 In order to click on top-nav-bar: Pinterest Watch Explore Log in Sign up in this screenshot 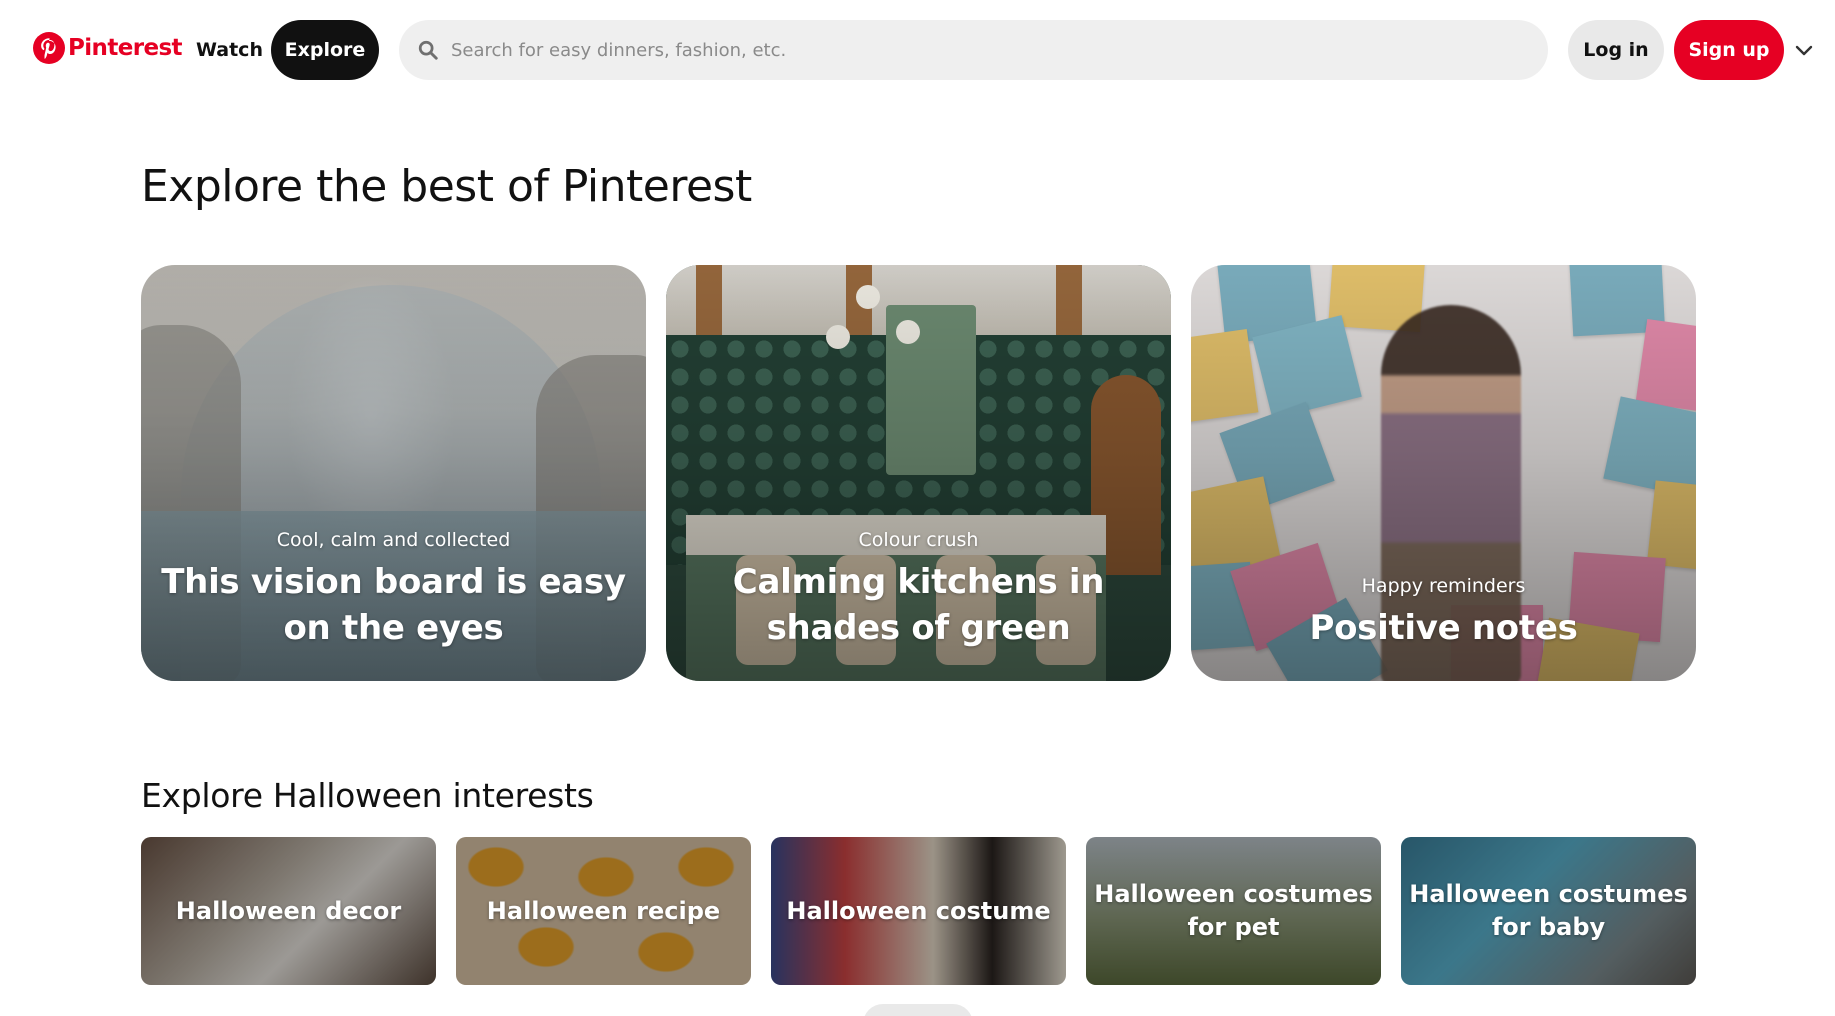, I will do `click(917, 52)`.